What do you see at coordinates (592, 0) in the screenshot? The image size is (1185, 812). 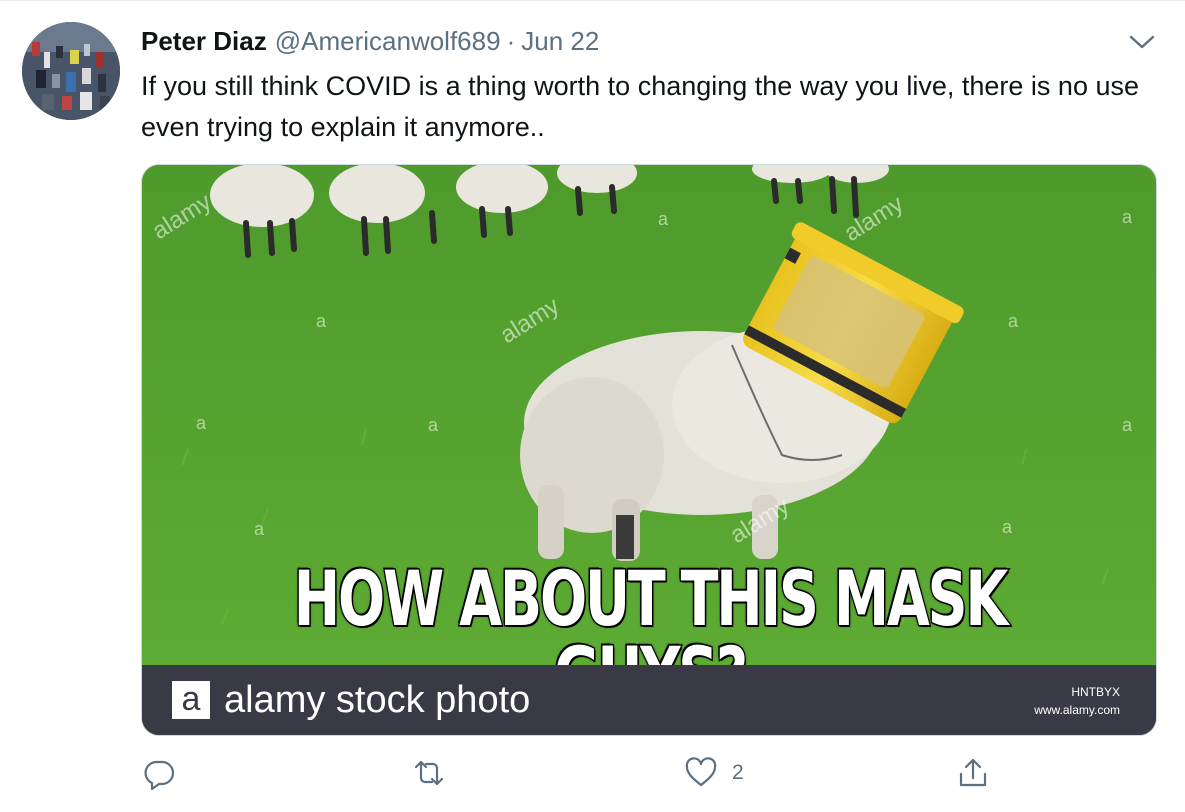 I see `top-divider` at bounding box center [592, 0].